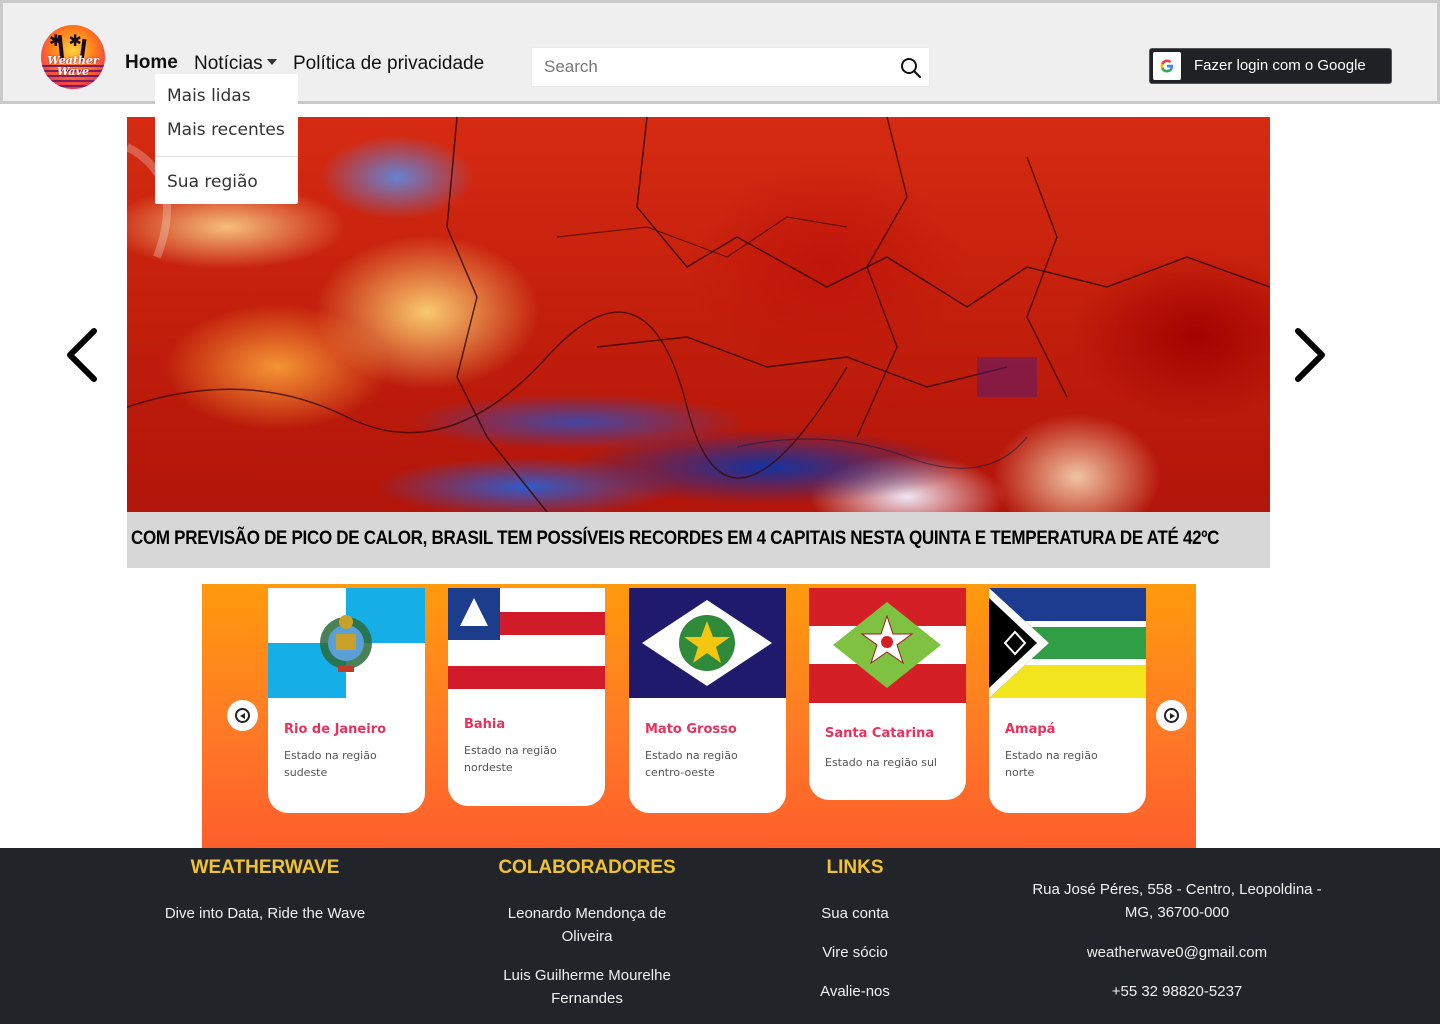 The width and height of the screenshot is (1440, 1024). I want to click on states-prev-button, so click(242, 715).